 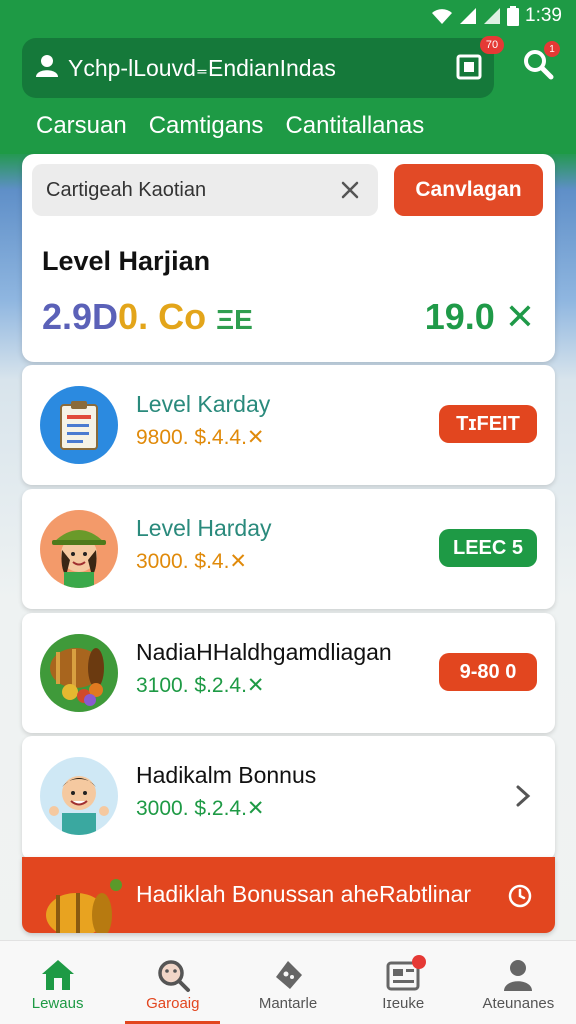 I want to click on level-stat-left: 2.9D0. Co ΞE, so click(x=147, y=317).